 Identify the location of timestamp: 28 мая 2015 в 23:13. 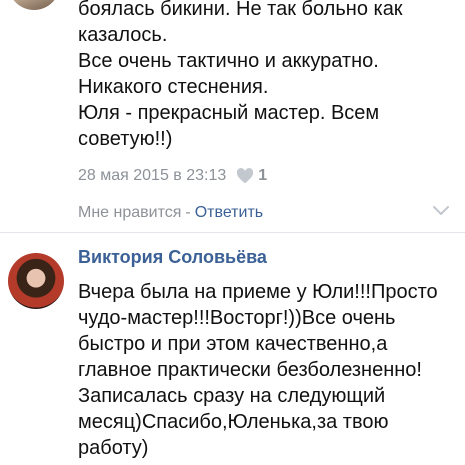
(152, 176).